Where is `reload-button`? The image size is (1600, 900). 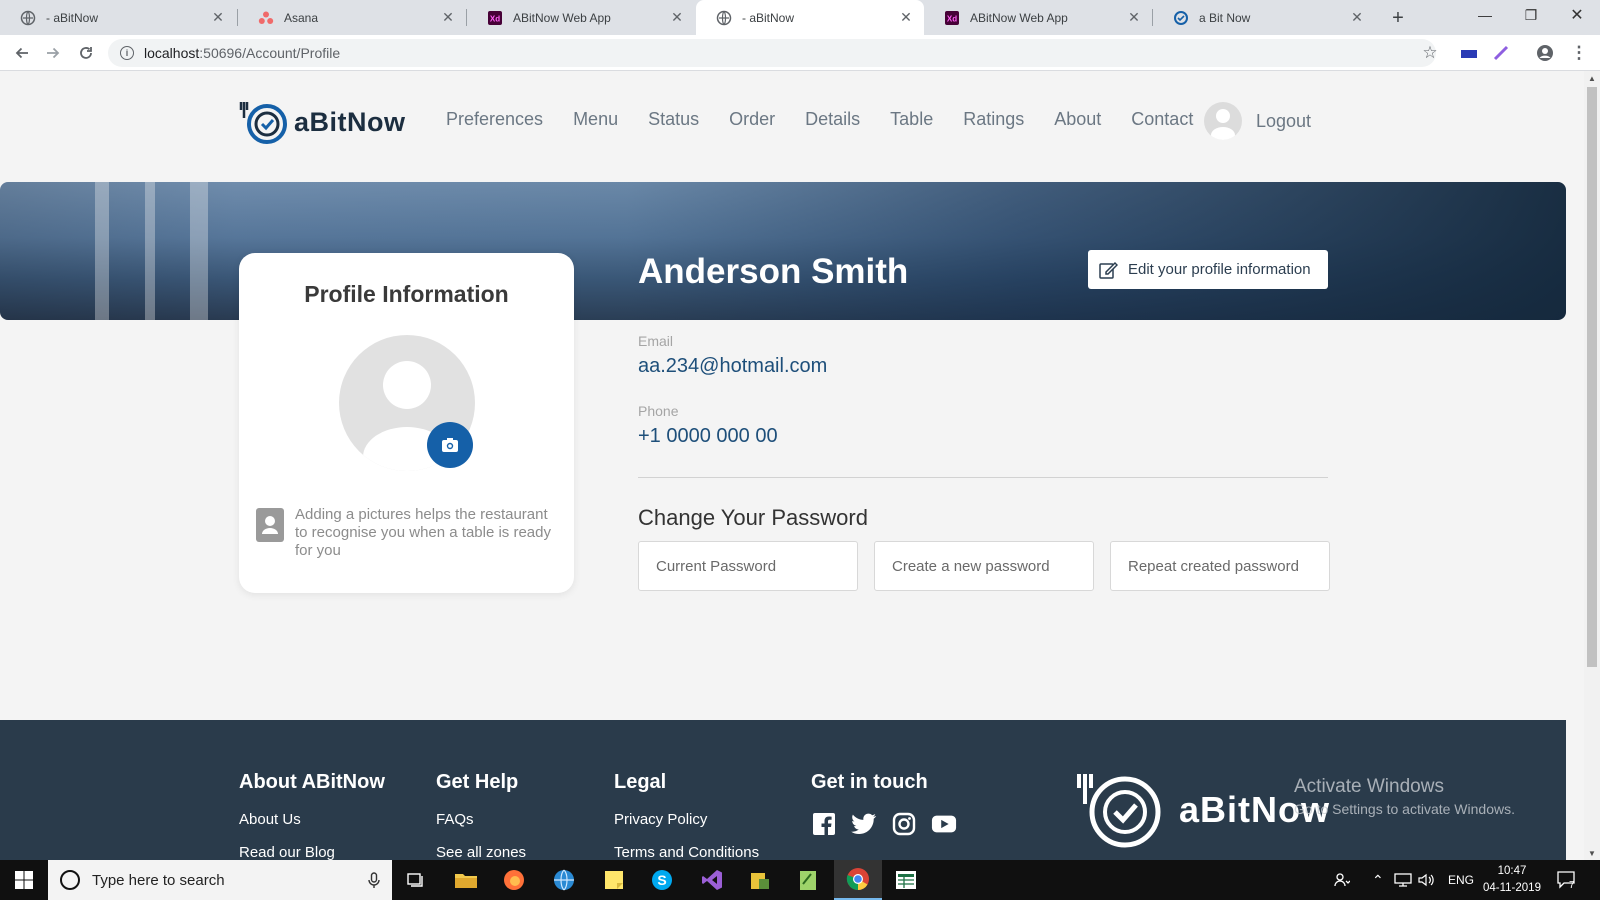 reload-button is located at coordinates (86, 53).